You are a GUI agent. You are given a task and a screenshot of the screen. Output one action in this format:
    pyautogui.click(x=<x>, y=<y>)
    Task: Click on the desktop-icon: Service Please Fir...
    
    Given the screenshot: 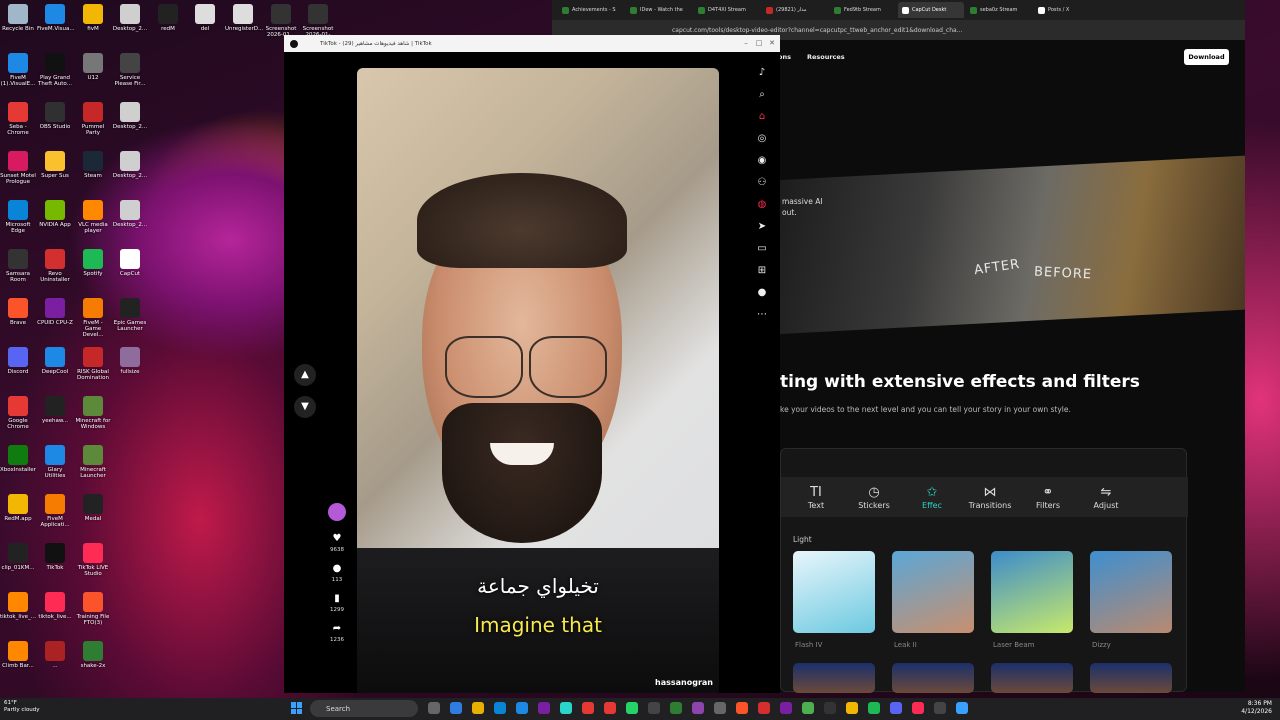 What is the action you would take?
    pyautogui.click(x=130, y=70)
    